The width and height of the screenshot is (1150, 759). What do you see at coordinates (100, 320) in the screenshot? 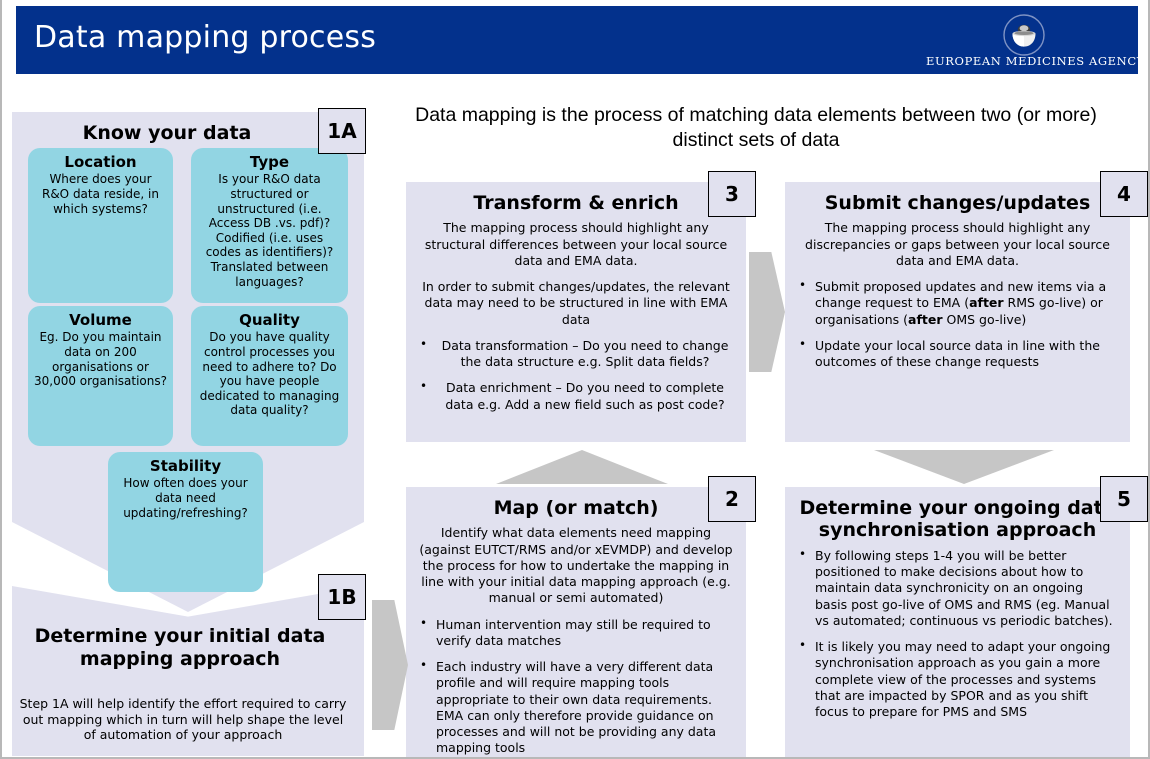
I see `know-box-volume-title: Volume` at bounding box center [100, 320].